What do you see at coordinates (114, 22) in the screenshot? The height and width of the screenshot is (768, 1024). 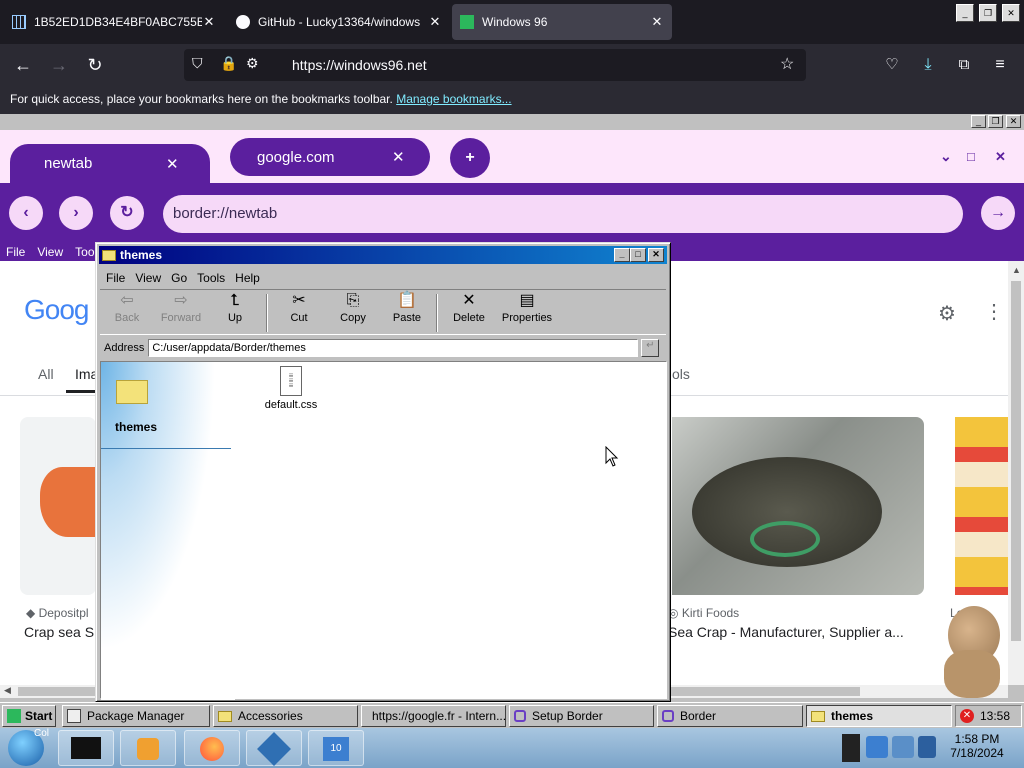 I see `firefox-tab-1: 1B52ED1DB34E4BF0ABC755BEE ✕` at bounding box center [114, 22].